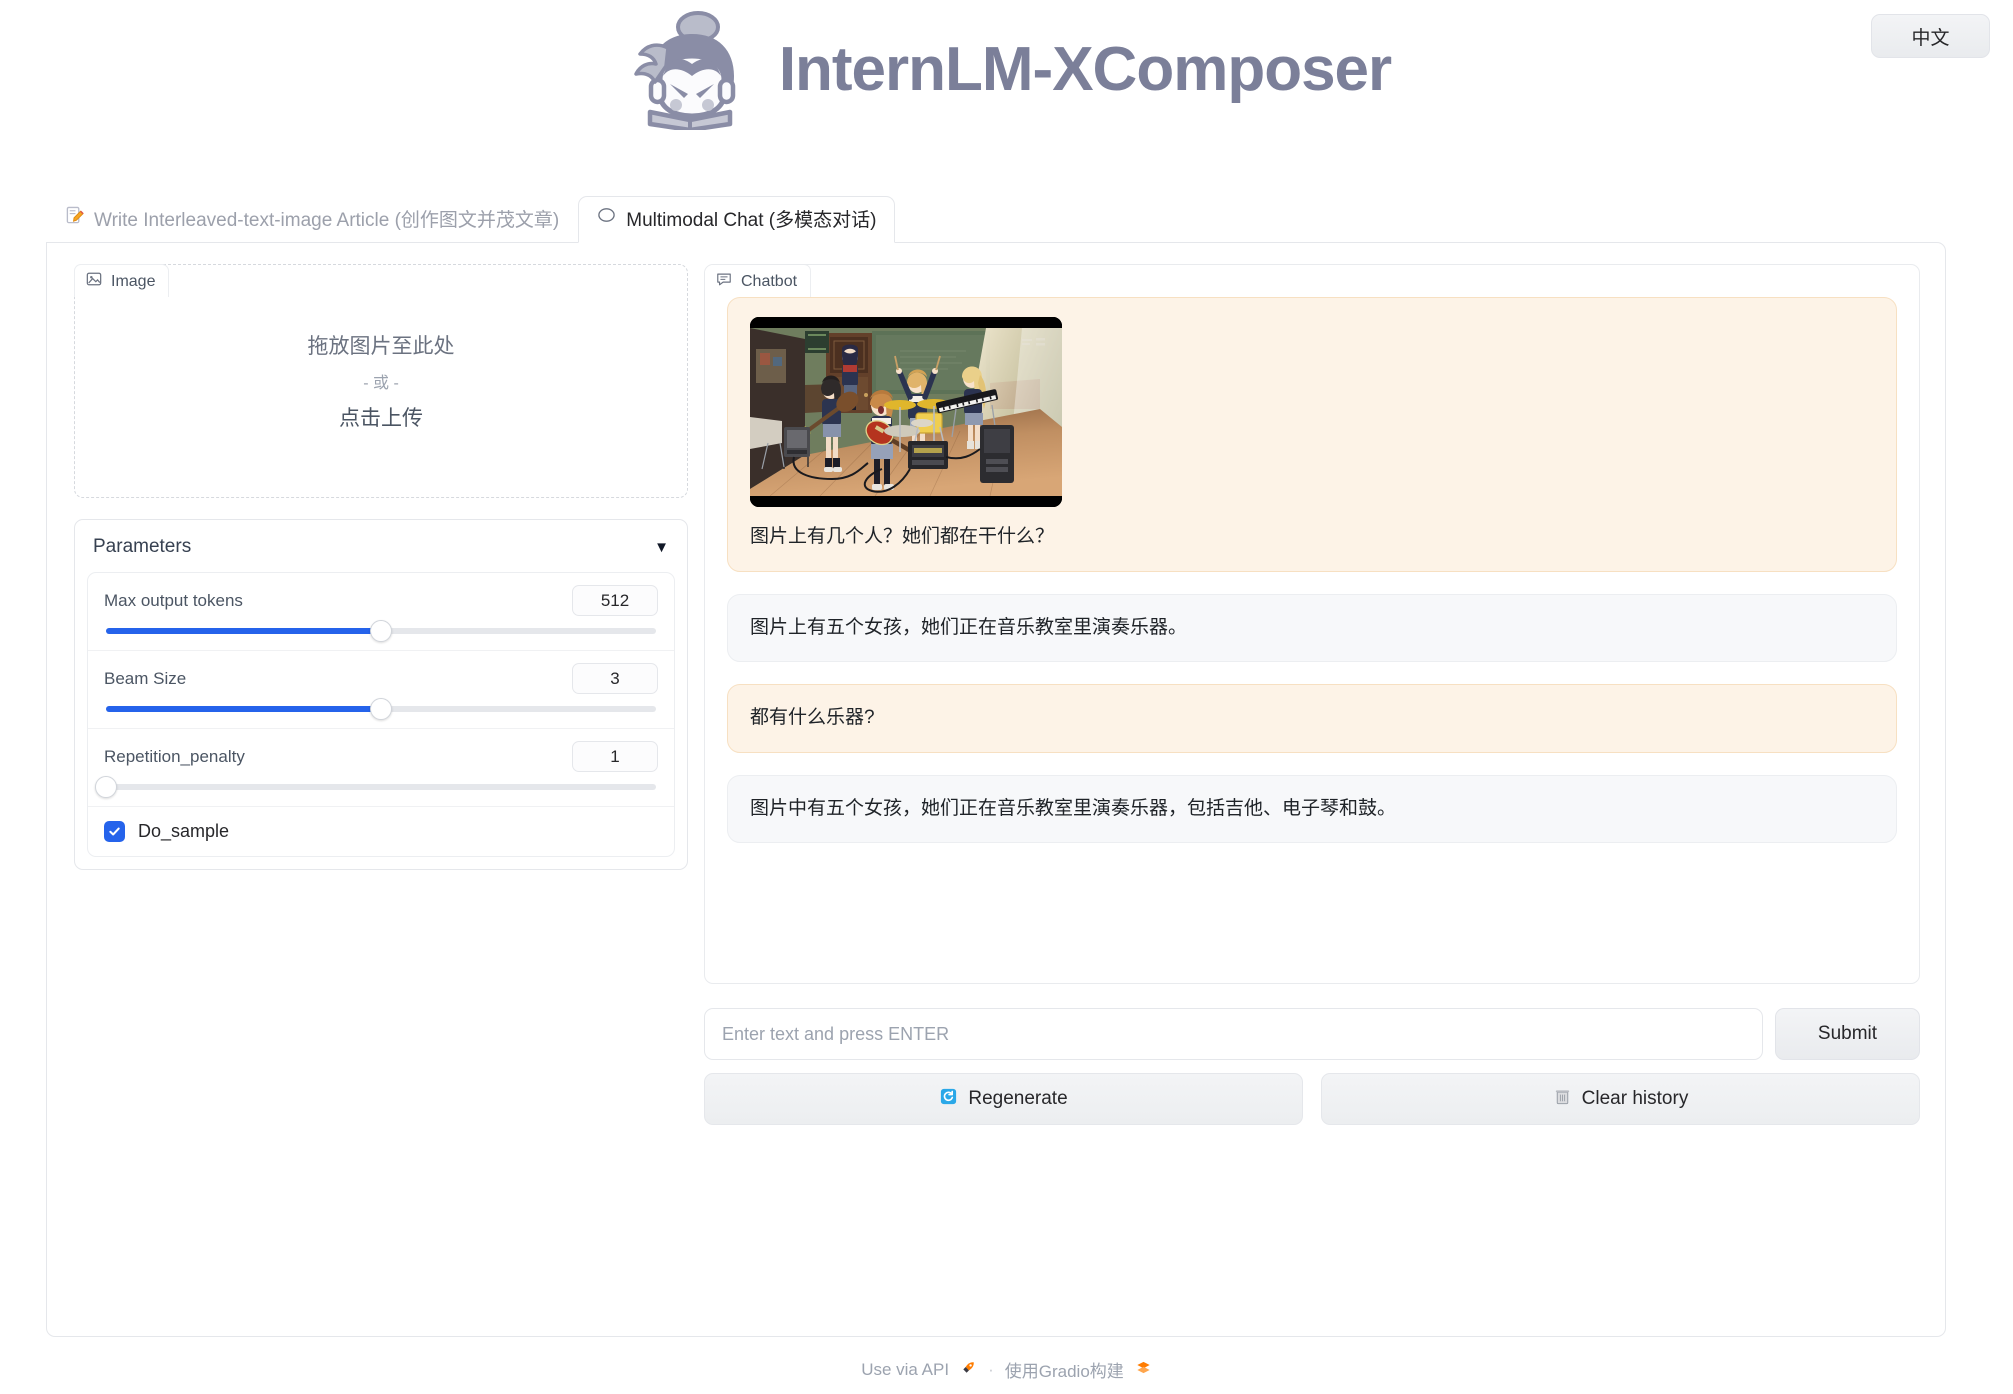  What do you see at coordinates (243, 709) in the screenshot?
I see `slider-beam-size-fill` at bounding box center [243, 709].